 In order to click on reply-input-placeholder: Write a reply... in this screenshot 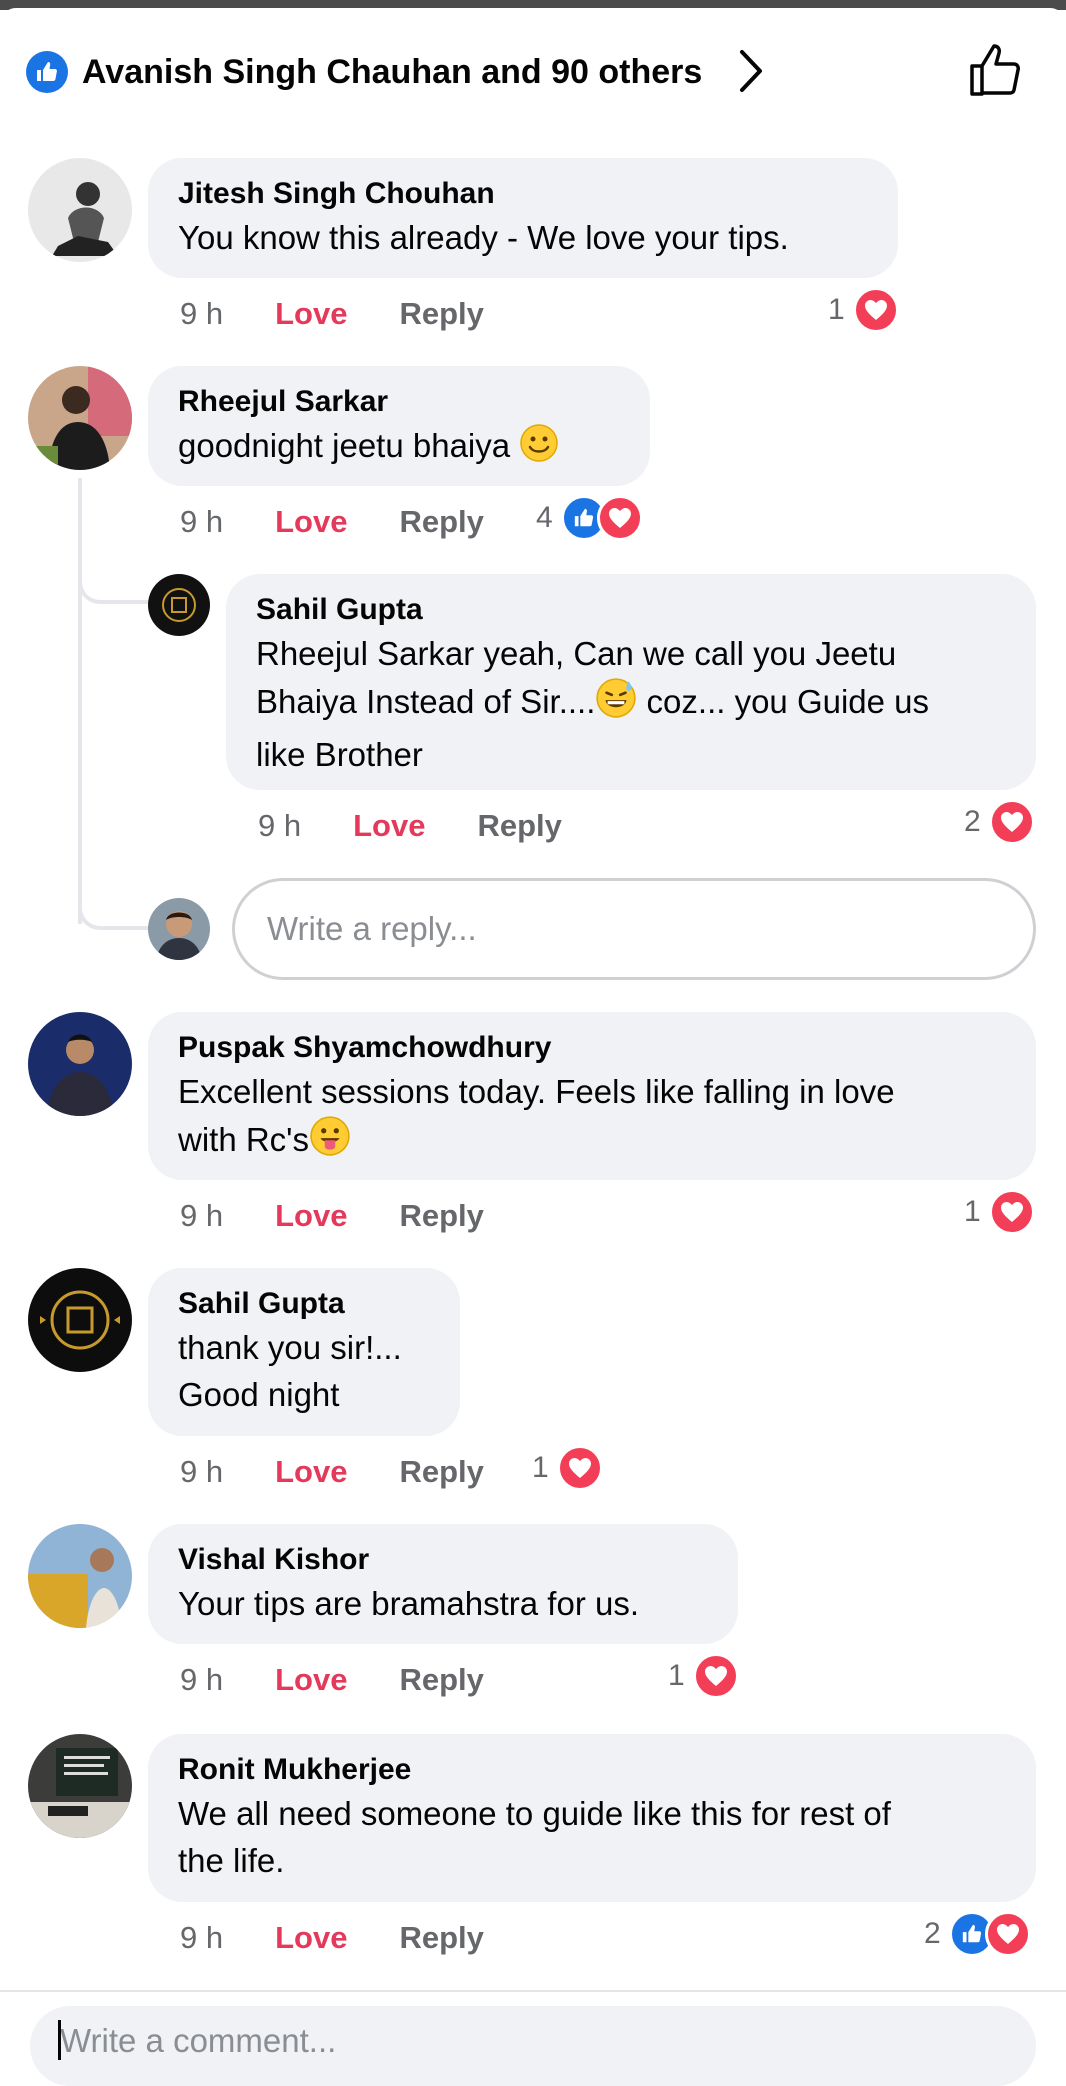, I will do `click(372, 928)`.